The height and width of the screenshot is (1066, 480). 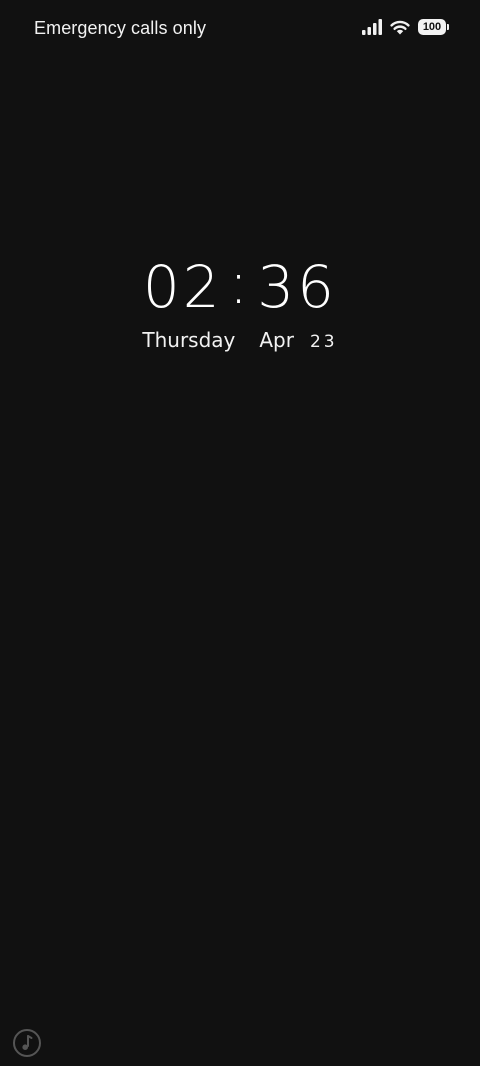 I want to click on lock-clock: 02:36, so click(x=240, y=285).